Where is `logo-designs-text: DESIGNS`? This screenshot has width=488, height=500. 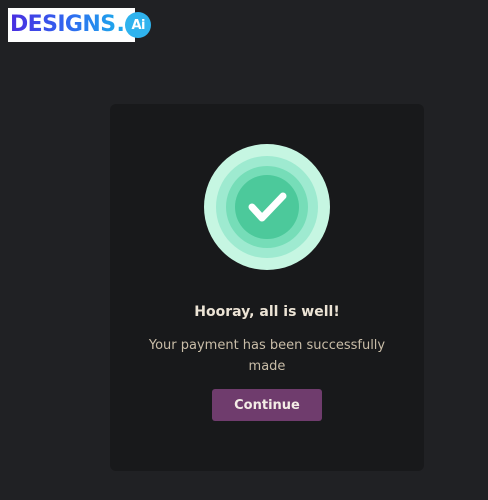 logo-designs-text: DESIGNS is located at coordinates (63, 24).